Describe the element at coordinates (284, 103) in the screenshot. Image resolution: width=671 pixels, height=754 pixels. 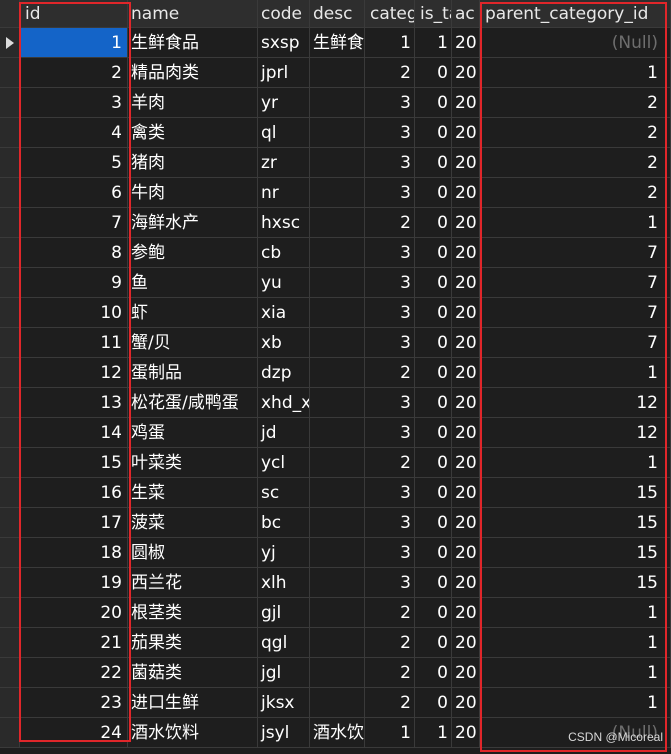
I see `cell-code: yr` at that location.